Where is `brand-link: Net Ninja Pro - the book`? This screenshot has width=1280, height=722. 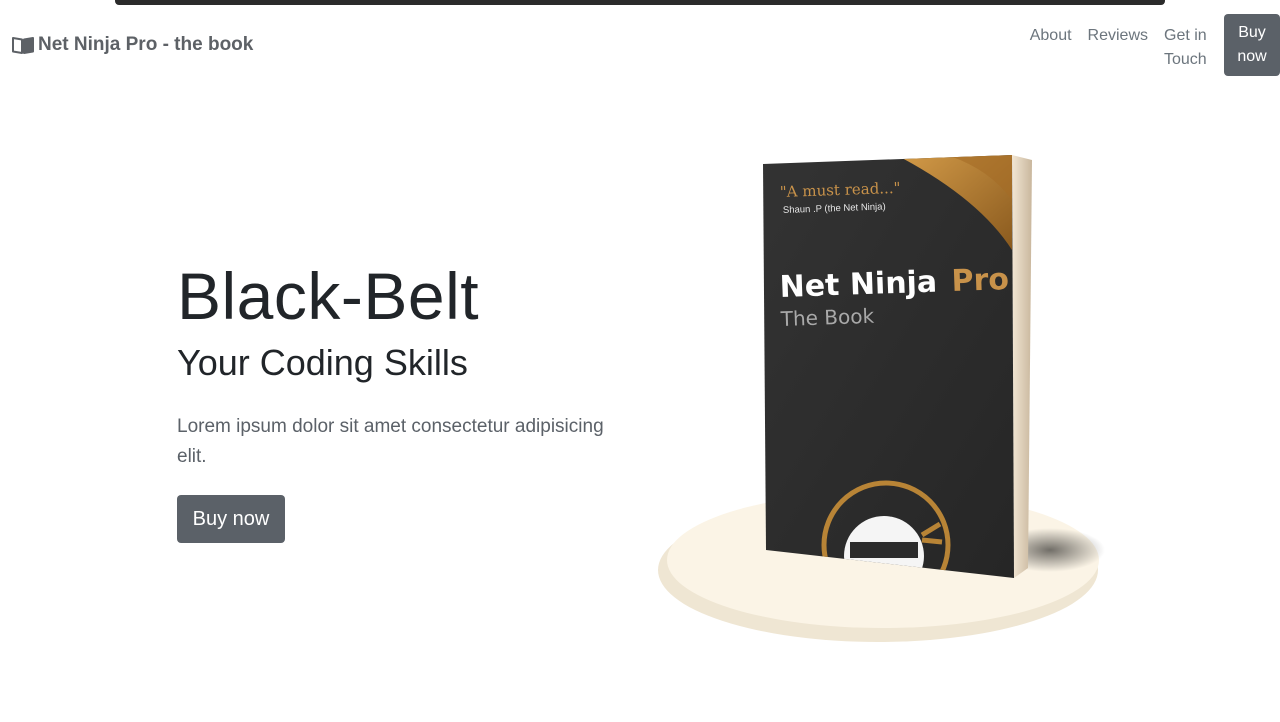 brand-link: Net Ninja Pro - the book is located at coordinates (132, 45).